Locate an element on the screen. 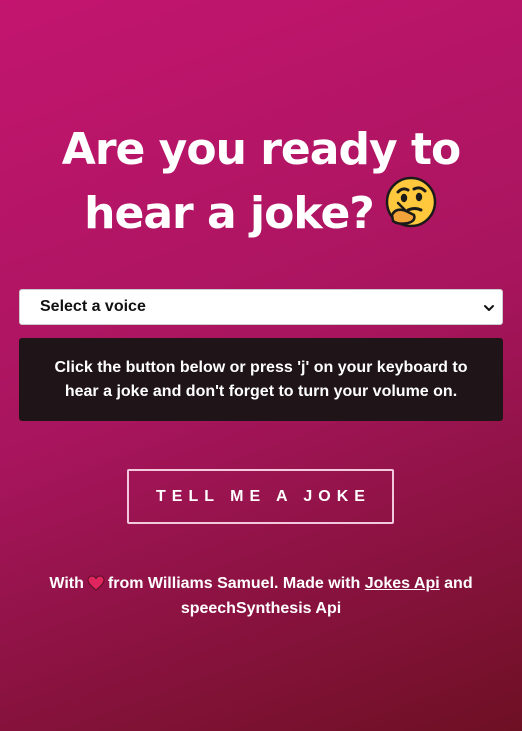  title-line-2: hear a joke? is located at coordinates (261, 211).